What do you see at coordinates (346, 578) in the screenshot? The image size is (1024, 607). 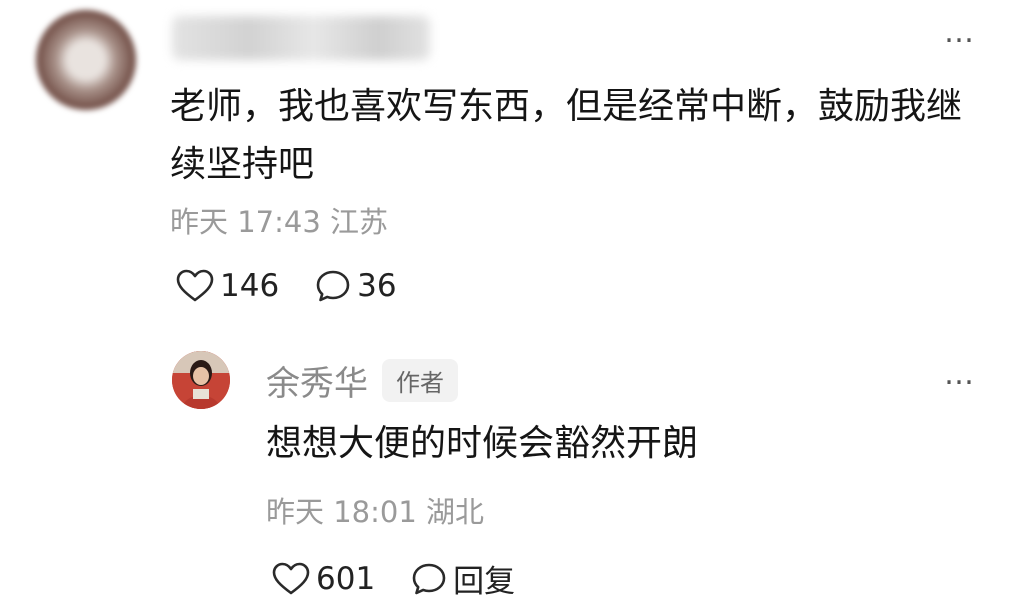 I see `like-count: 601` at bounding box center [346, 578].